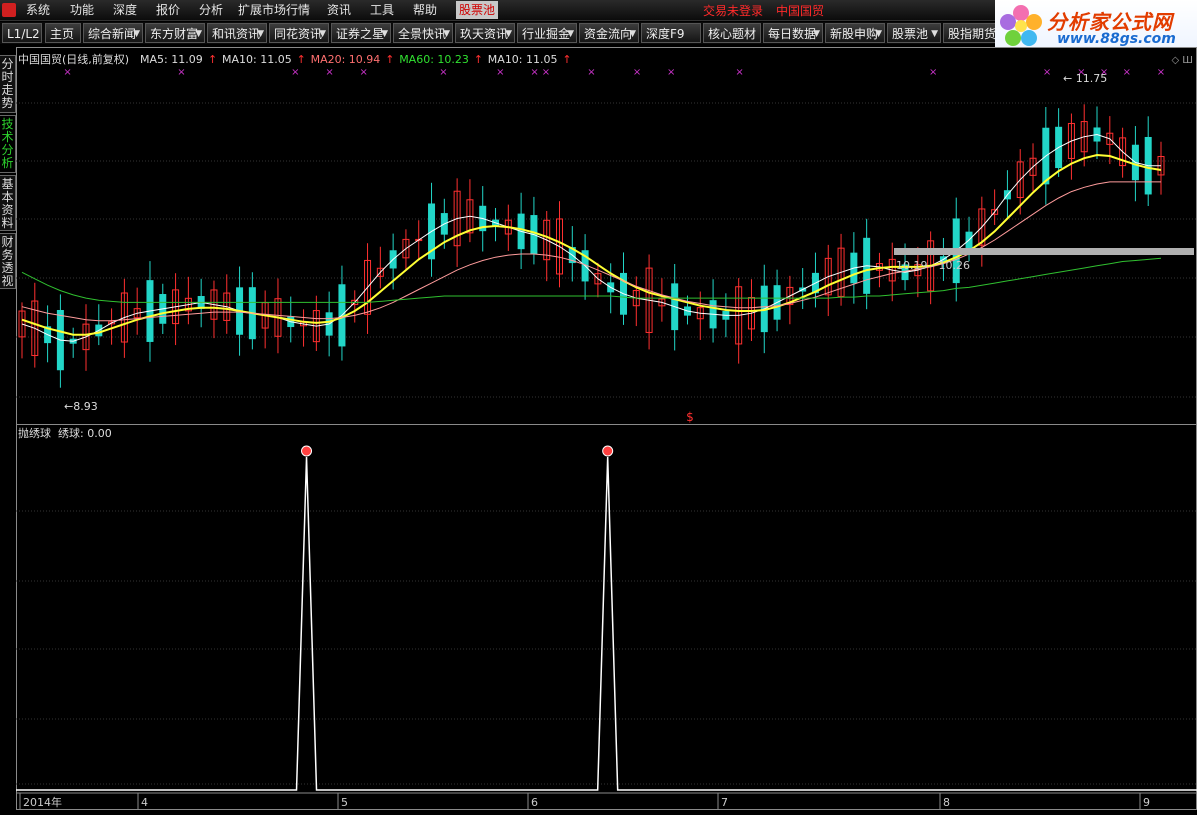  What do you see at coordinates (38, 10) in the screenshot?
I see `menu-item-0: 系统` at bounding box center [38, 10].